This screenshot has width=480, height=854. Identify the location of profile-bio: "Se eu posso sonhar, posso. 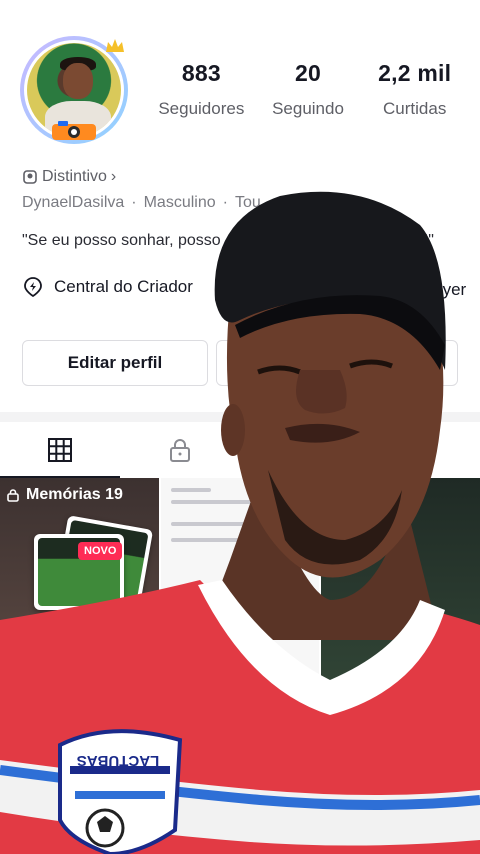
(121, 241).